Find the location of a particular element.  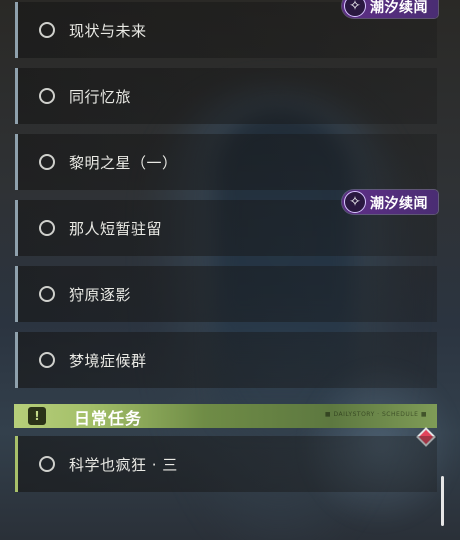

quest-label: 狩原逐影 is located at coordinates (100, 295).